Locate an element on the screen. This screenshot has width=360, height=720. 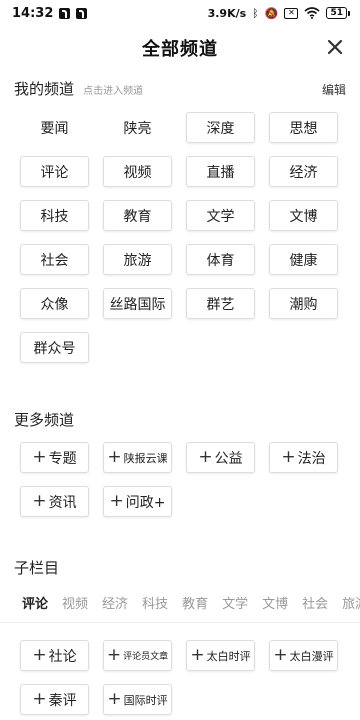
channel-chip: 群众号 is located at coordinates (54, 347).